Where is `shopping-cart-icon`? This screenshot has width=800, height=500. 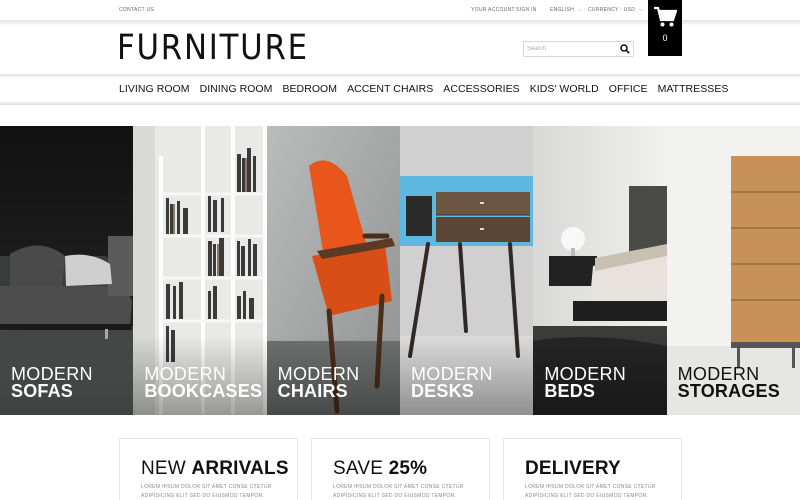 shopping-cart-icon is located at coordinates (665, 16).